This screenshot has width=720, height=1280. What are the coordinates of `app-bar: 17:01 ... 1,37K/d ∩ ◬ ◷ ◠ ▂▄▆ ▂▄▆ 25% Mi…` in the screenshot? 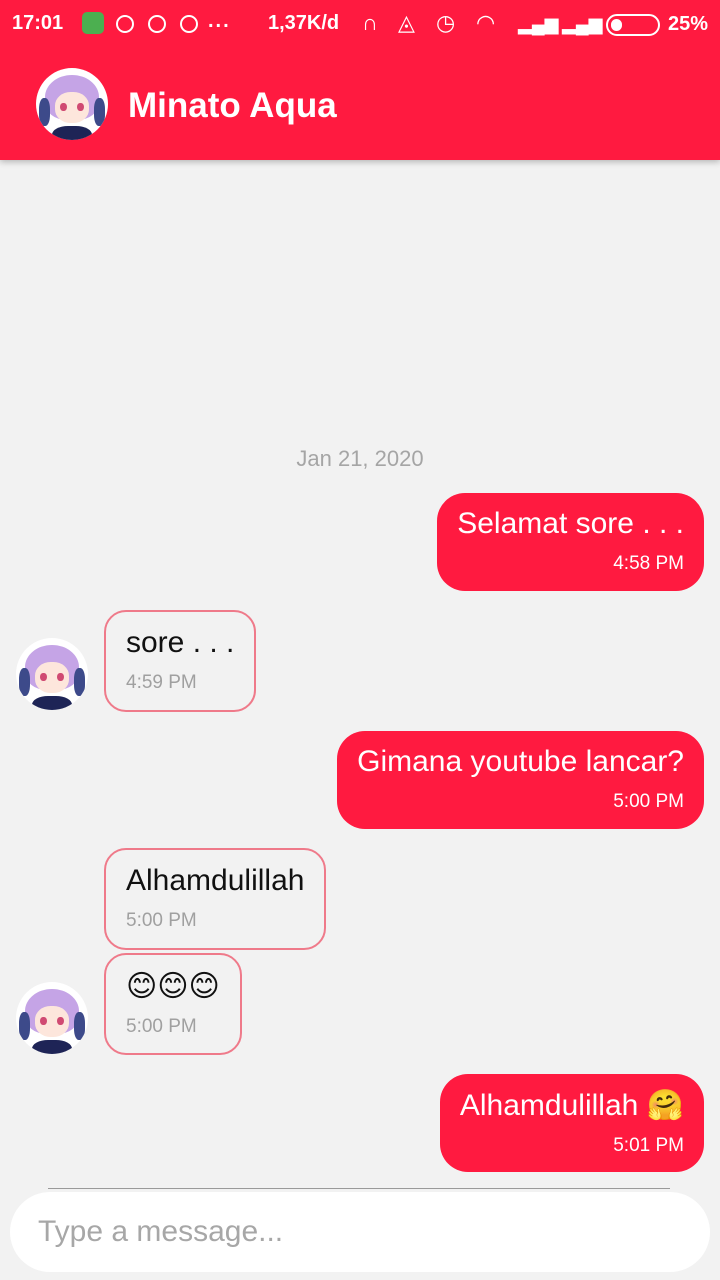 It's located at (360, 80).